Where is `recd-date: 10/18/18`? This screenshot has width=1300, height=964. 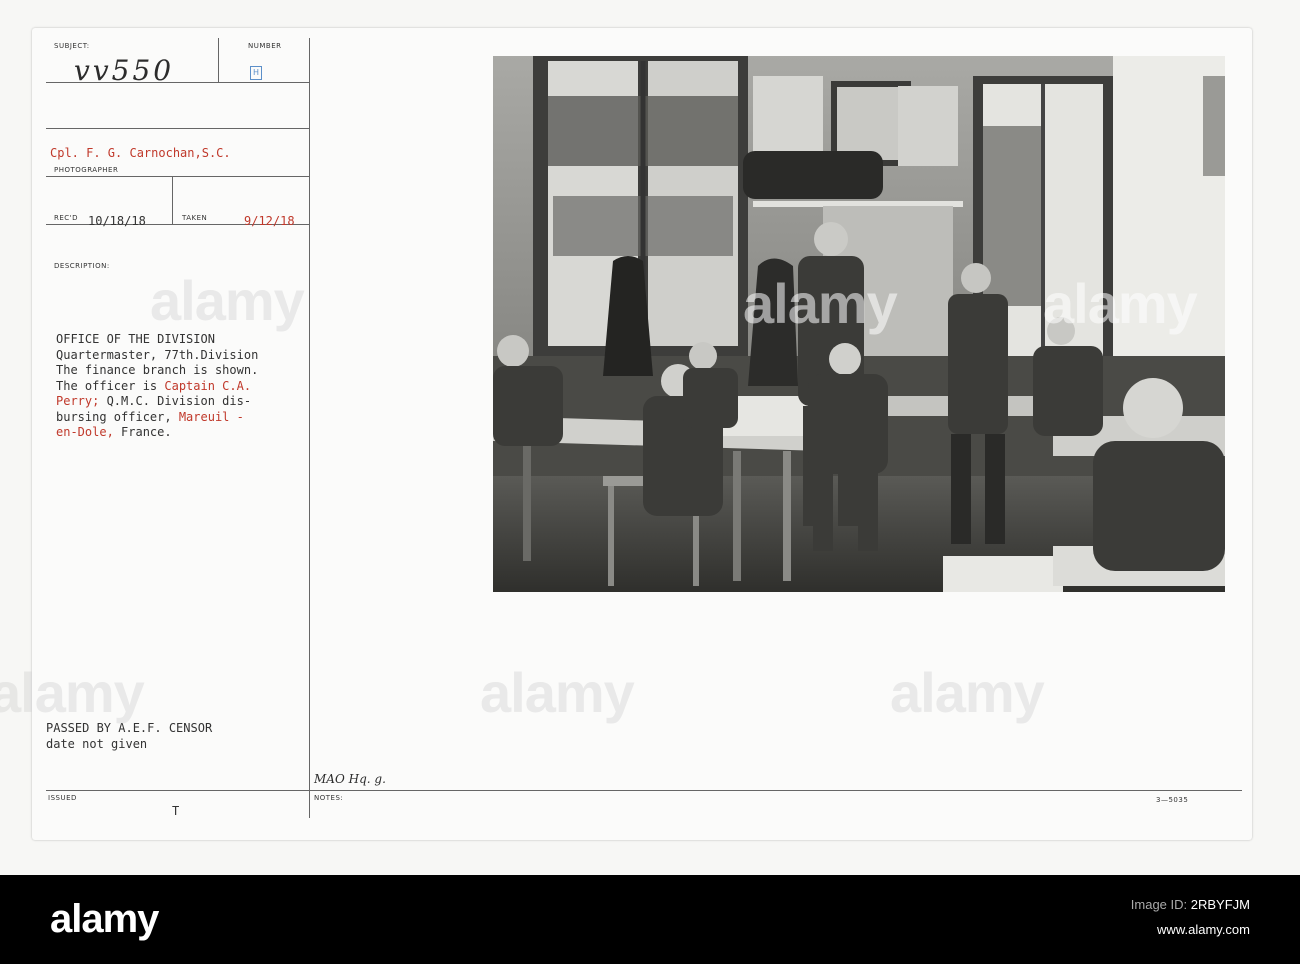
recd-date: 10/18/18 is located at coordinates (117, 221).